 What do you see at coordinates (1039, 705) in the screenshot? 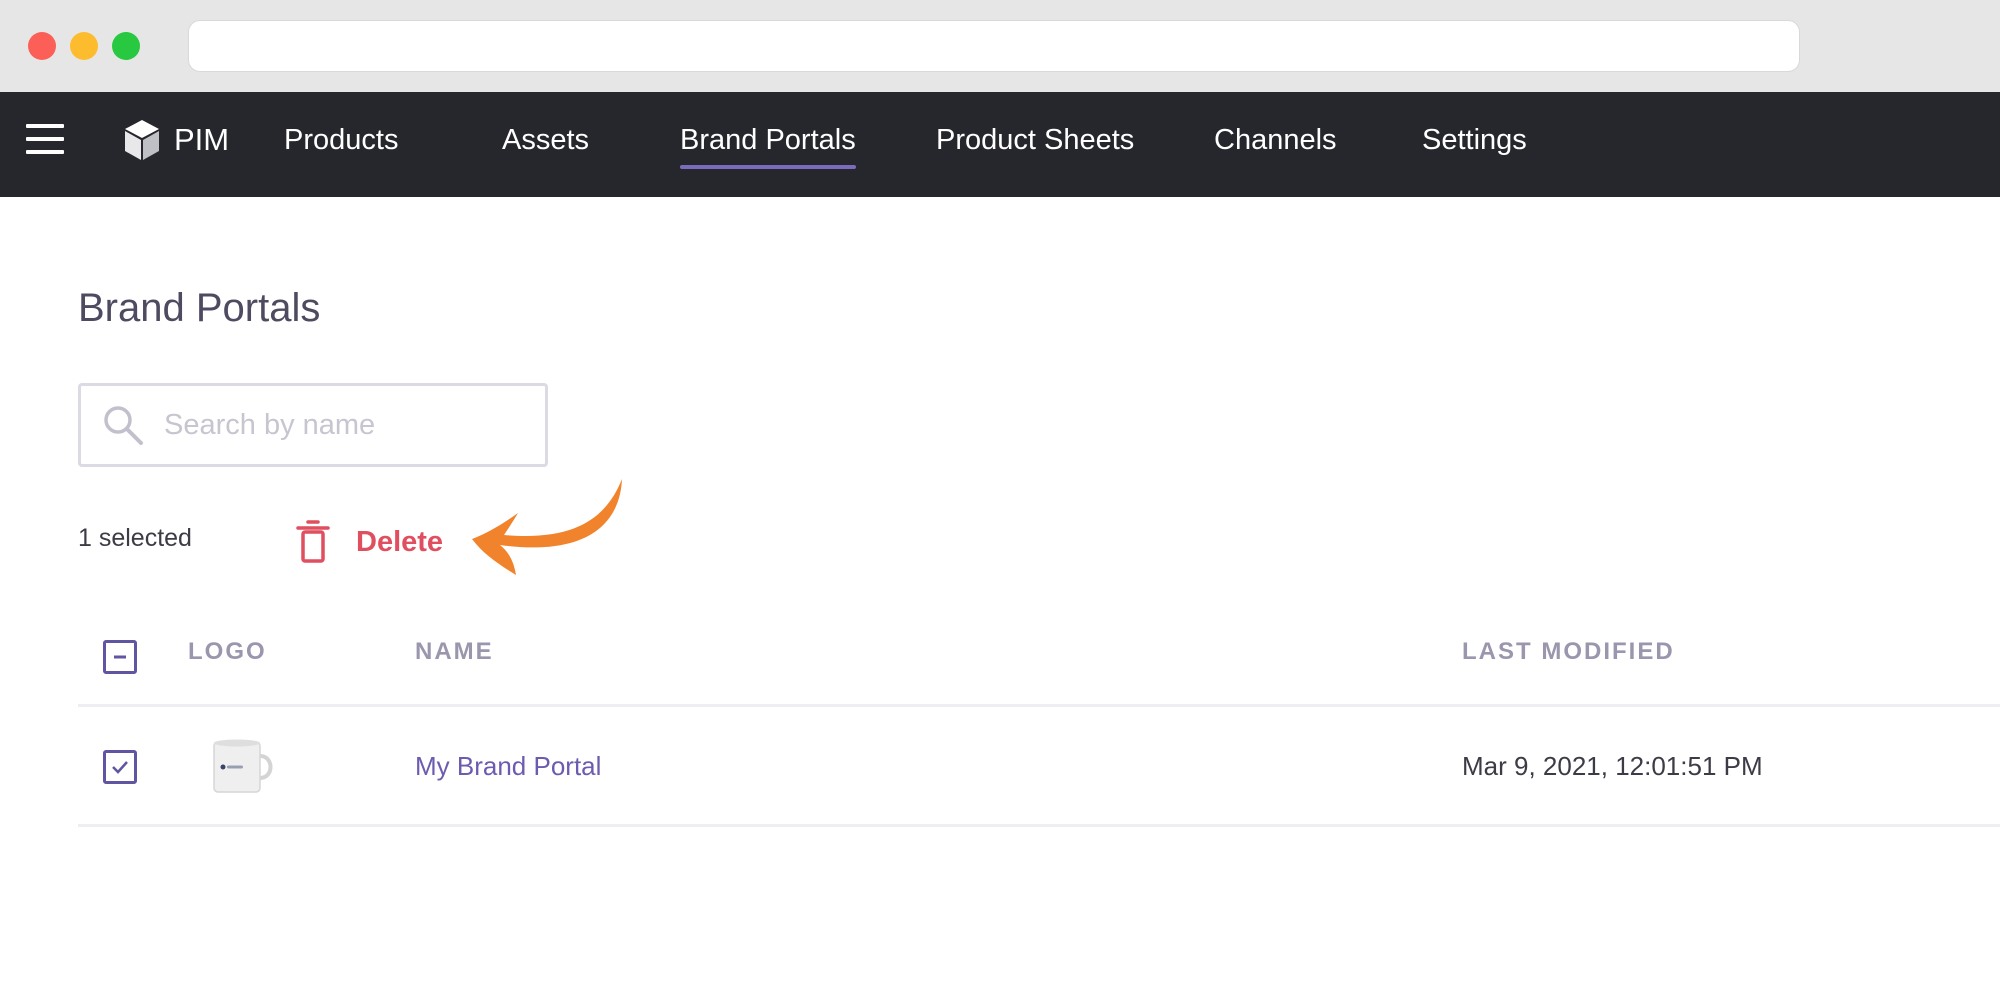
I see `table-divider` at bounding box center [1039, 705].